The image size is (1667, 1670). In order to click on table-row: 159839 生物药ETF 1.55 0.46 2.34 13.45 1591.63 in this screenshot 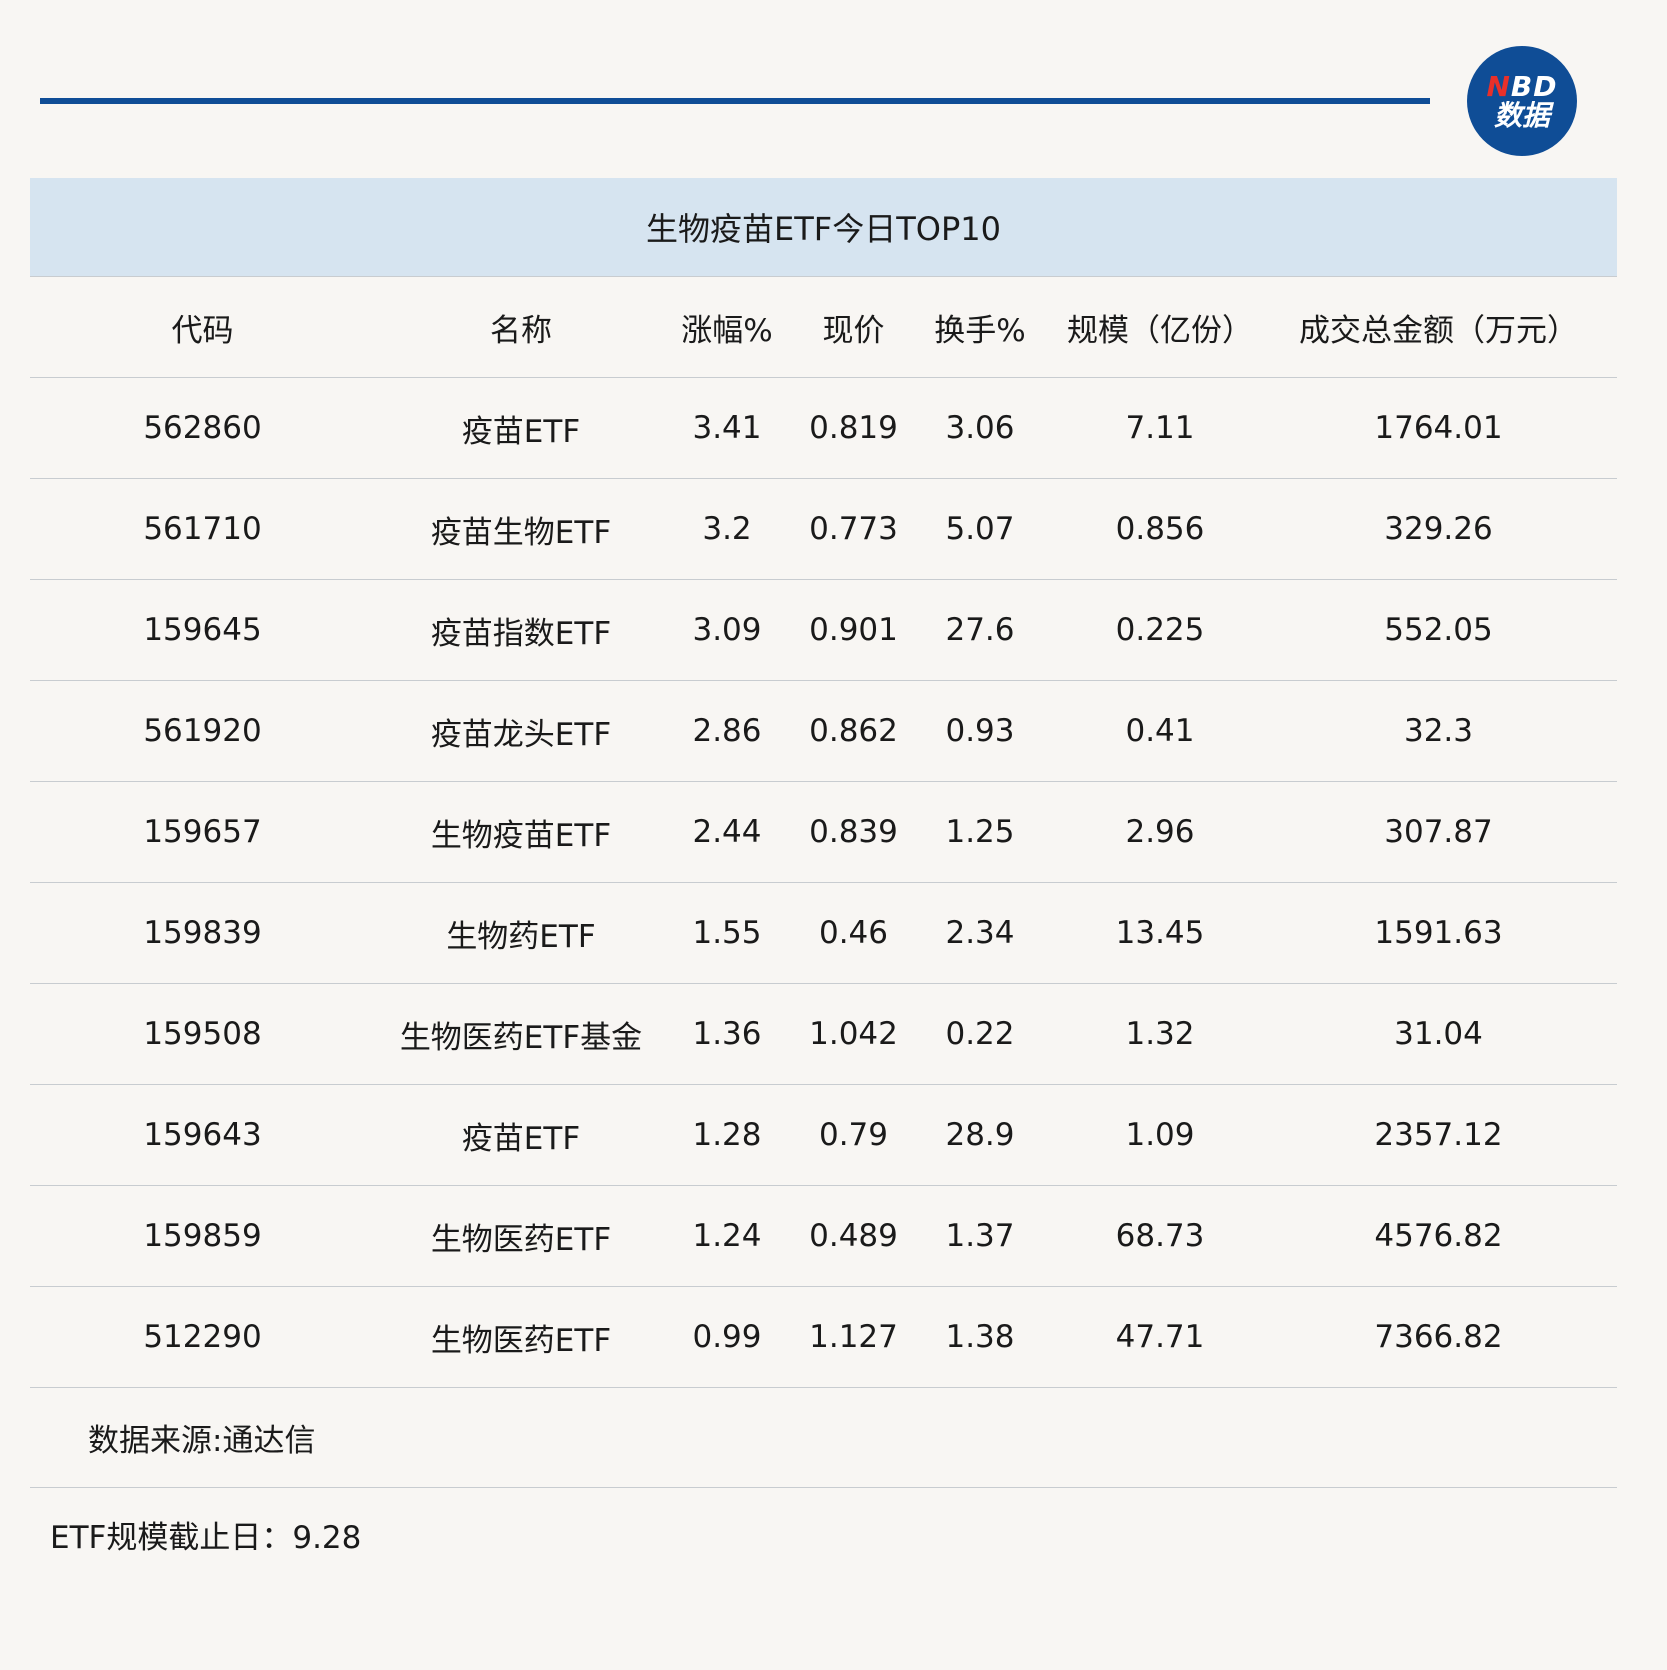, I will do `click(823, 933)`.